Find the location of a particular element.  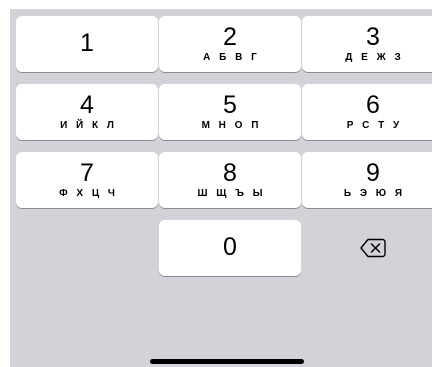

key-4: 4 И Й К Л is located at coordinates (87, 112).